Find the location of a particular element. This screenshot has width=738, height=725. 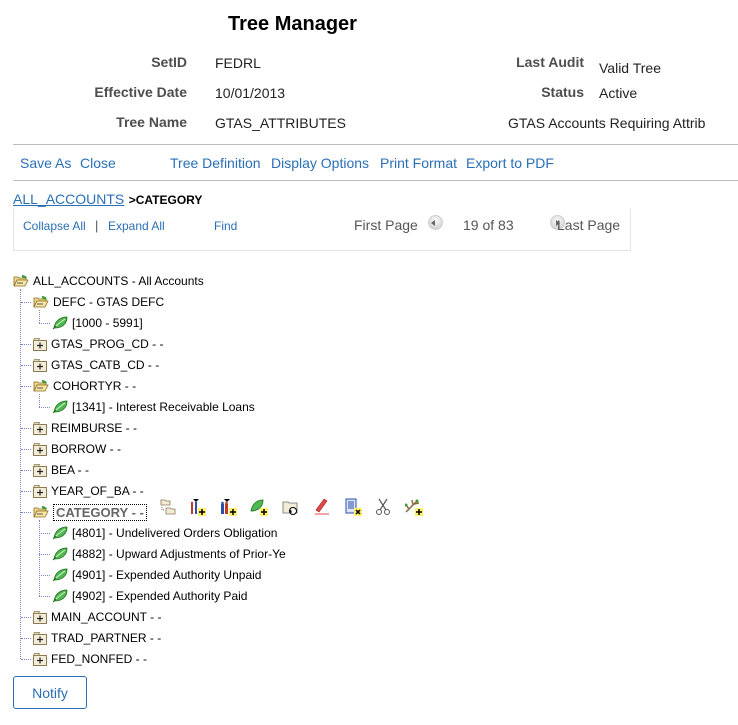

tree-folder-node: YEAR_OF_BA - - is located at coordinates (88, 491).